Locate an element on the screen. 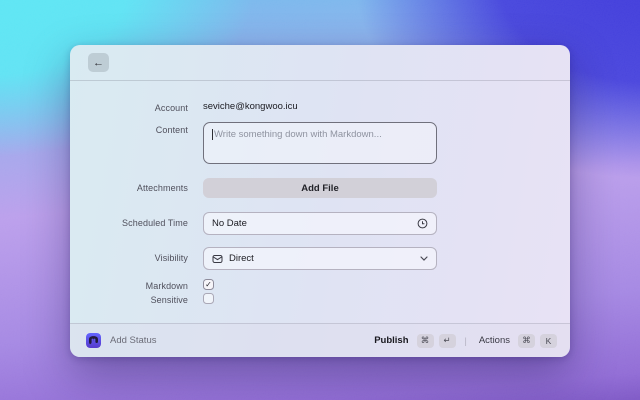  back-arrow-icon: ← is located at coordinates (98, 62).